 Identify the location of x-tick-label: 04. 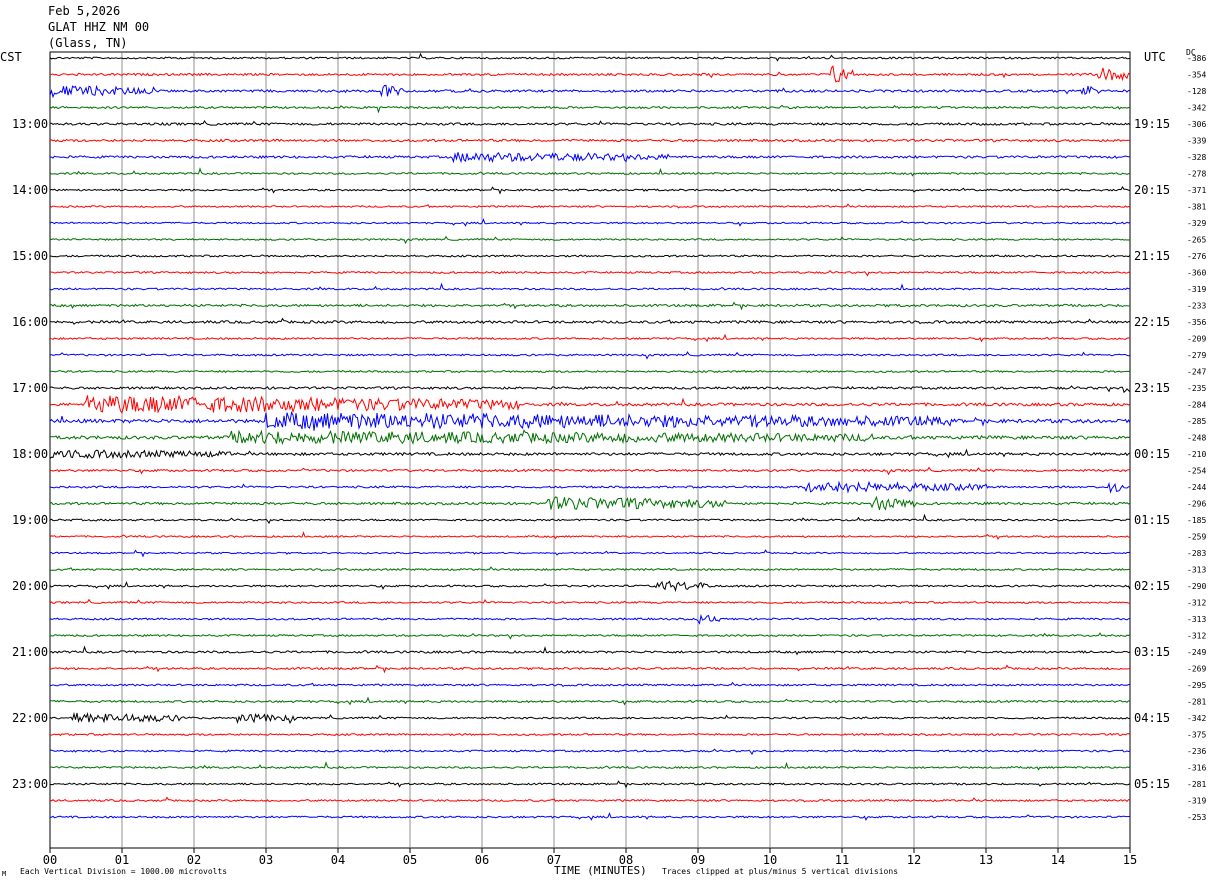
(338, 860).